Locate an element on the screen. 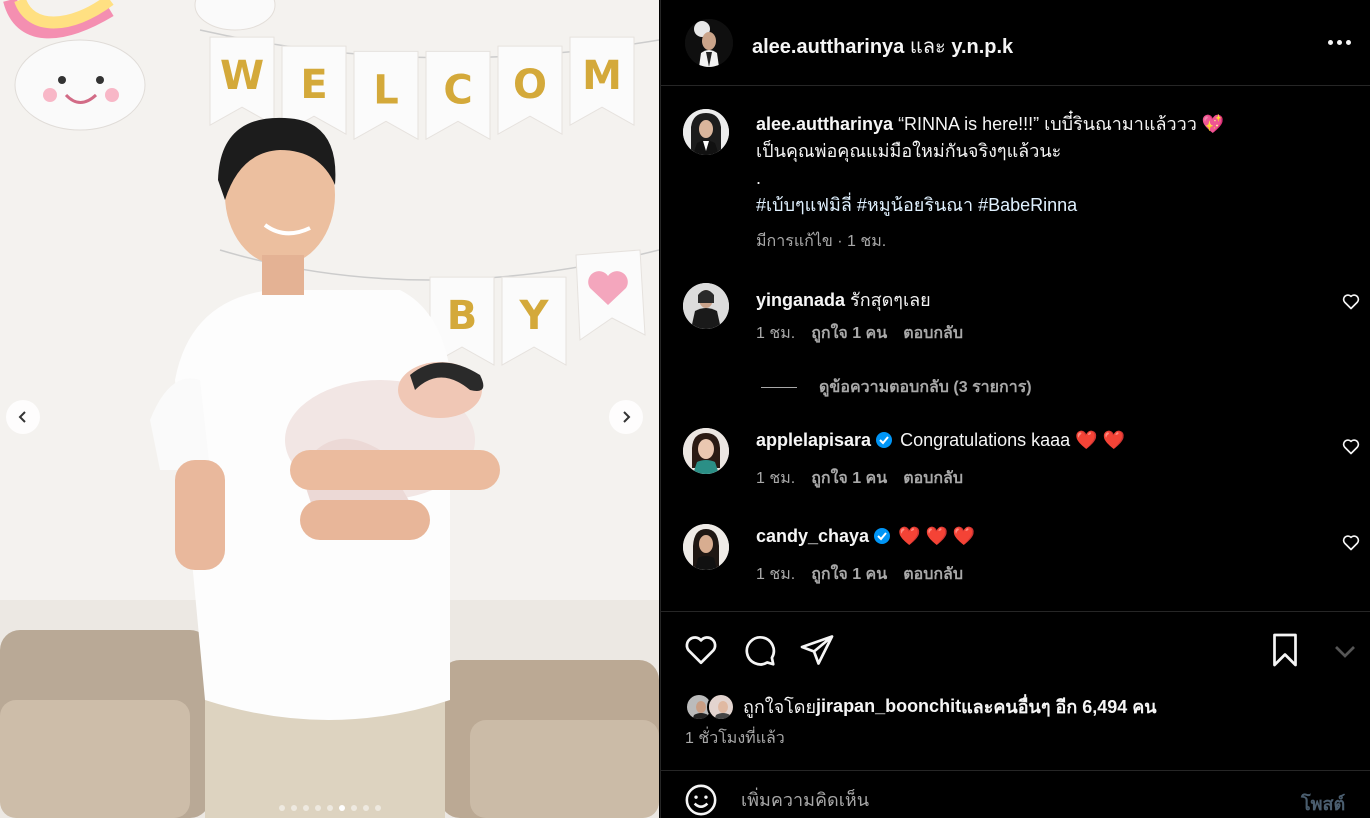 The height and width of the screenshot is (818, 1370). post-timestamp: 1 ชั่วโมงที่แล้ว is located at coordinates (735, 738).